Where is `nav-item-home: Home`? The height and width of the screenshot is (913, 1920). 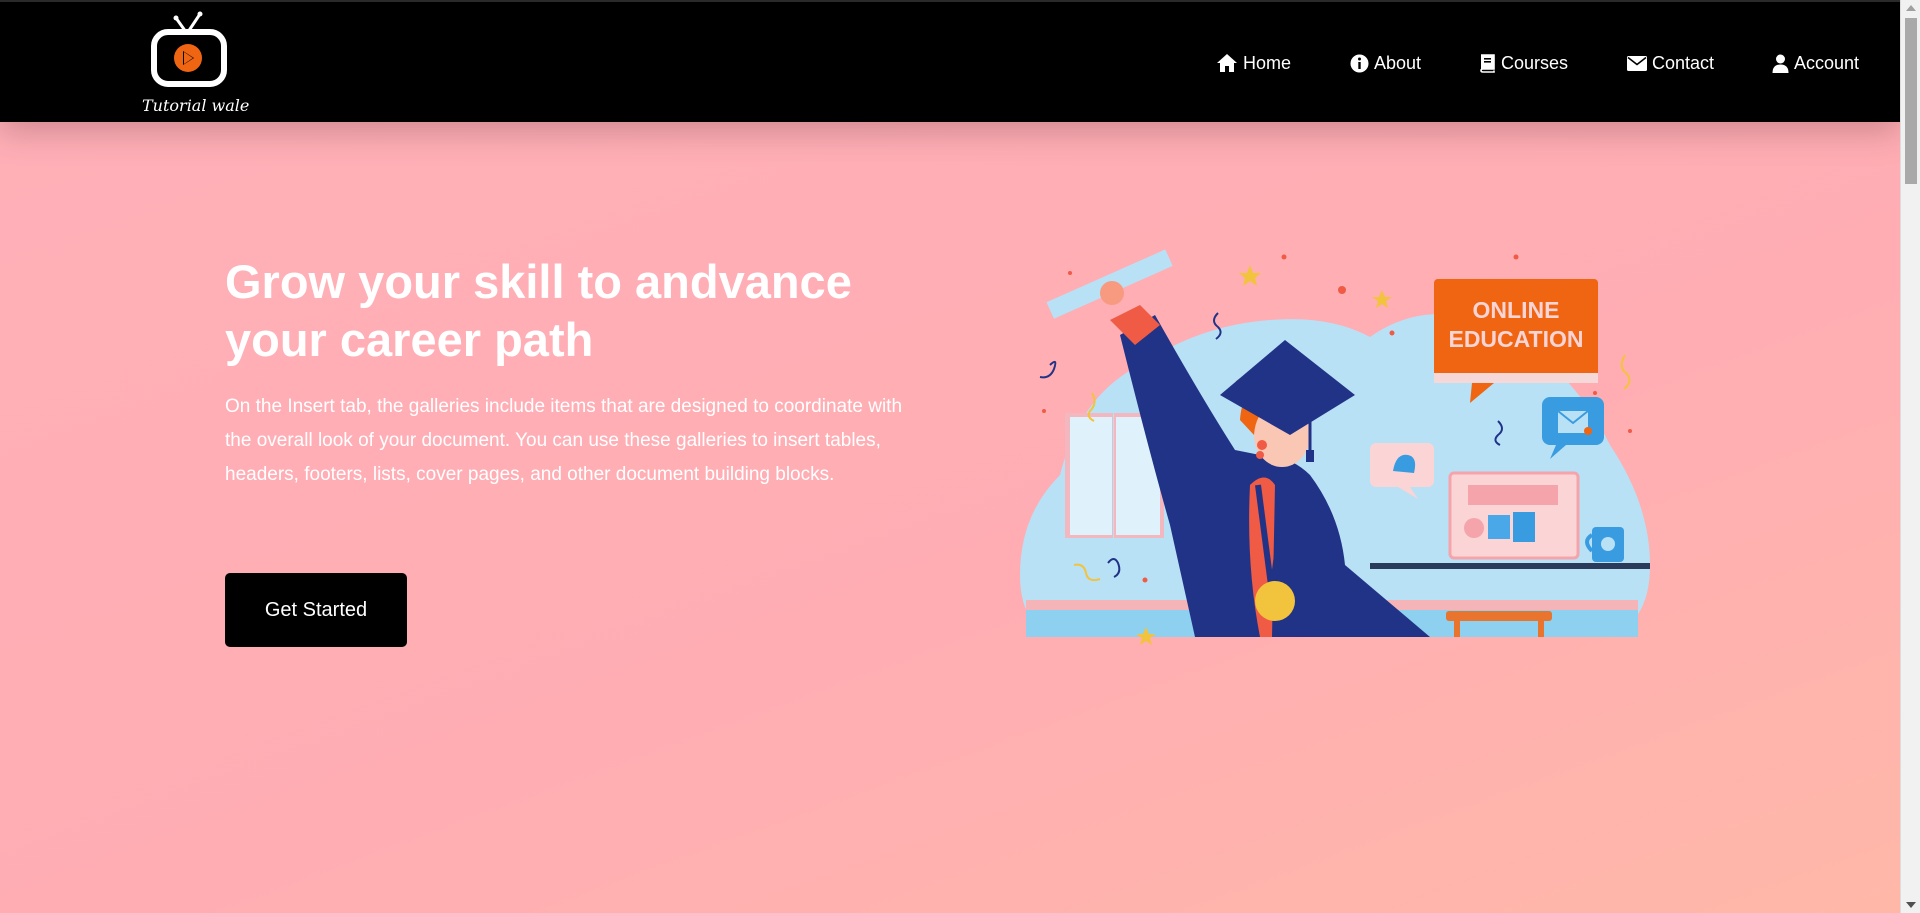
nav-item-home: Home is located at coordinates (1253, 63).